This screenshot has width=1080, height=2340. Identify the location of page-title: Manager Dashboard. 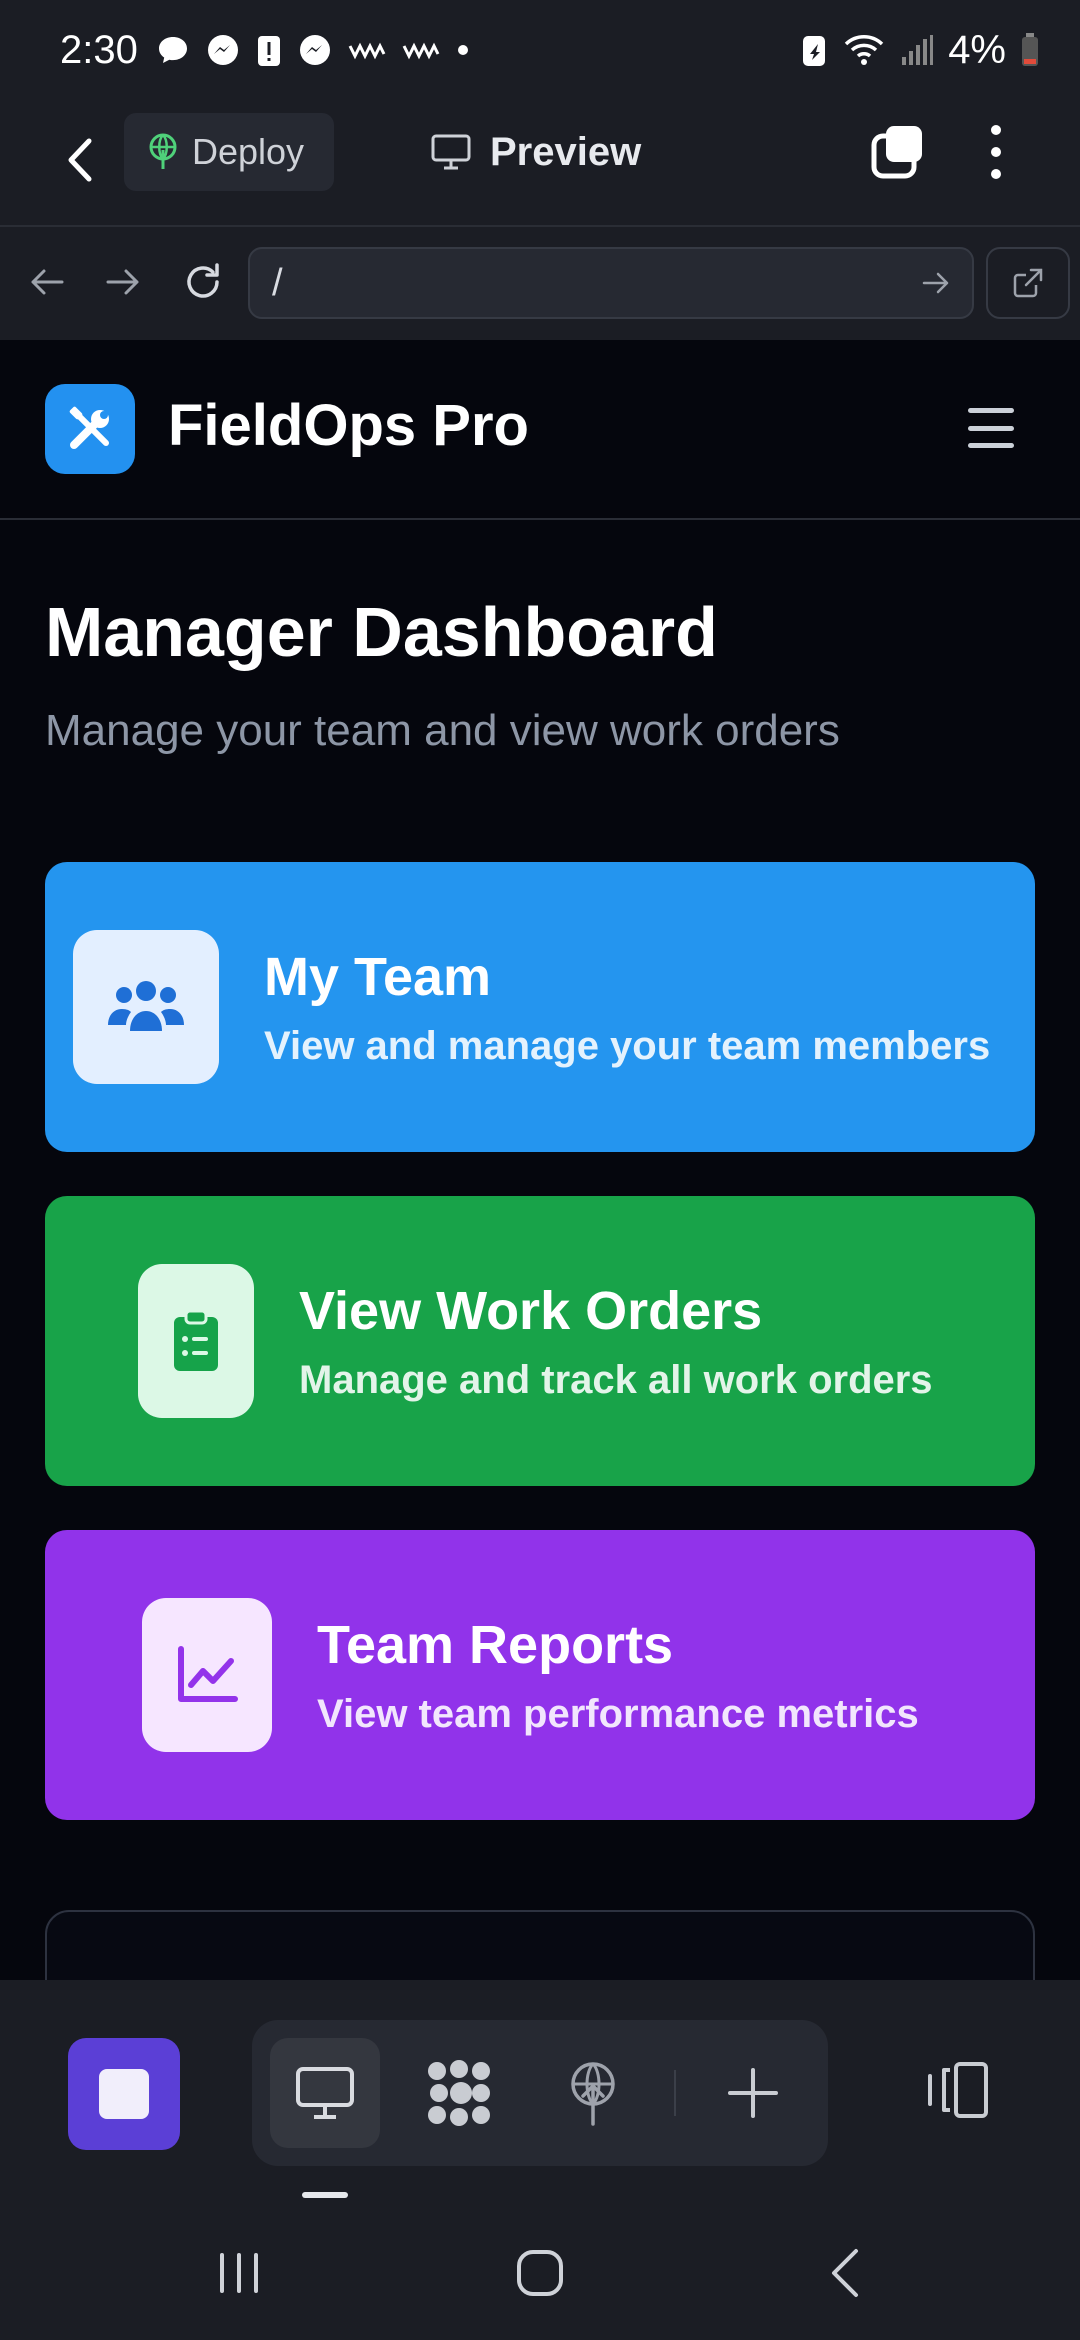
(381, 632).